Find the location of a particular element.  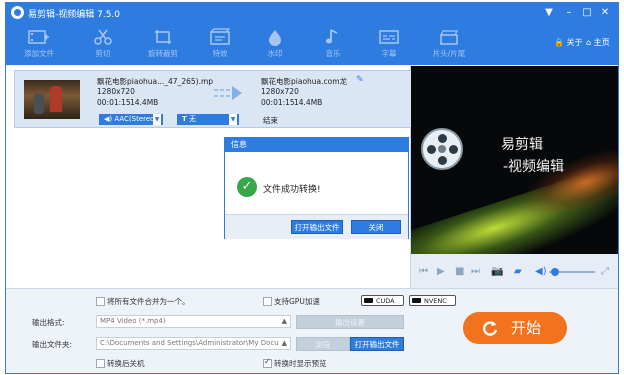

video-thumbnail is located at coordinates (52, 99).